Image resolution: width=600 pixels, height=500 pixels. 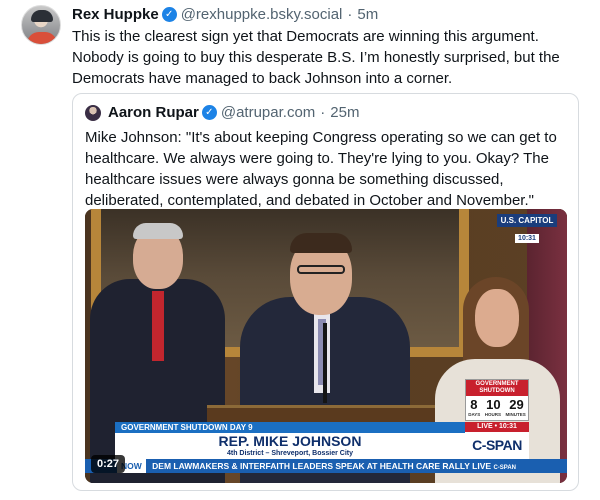 I want to click on shutdown-hours: 10, so click(x=493, y=404).